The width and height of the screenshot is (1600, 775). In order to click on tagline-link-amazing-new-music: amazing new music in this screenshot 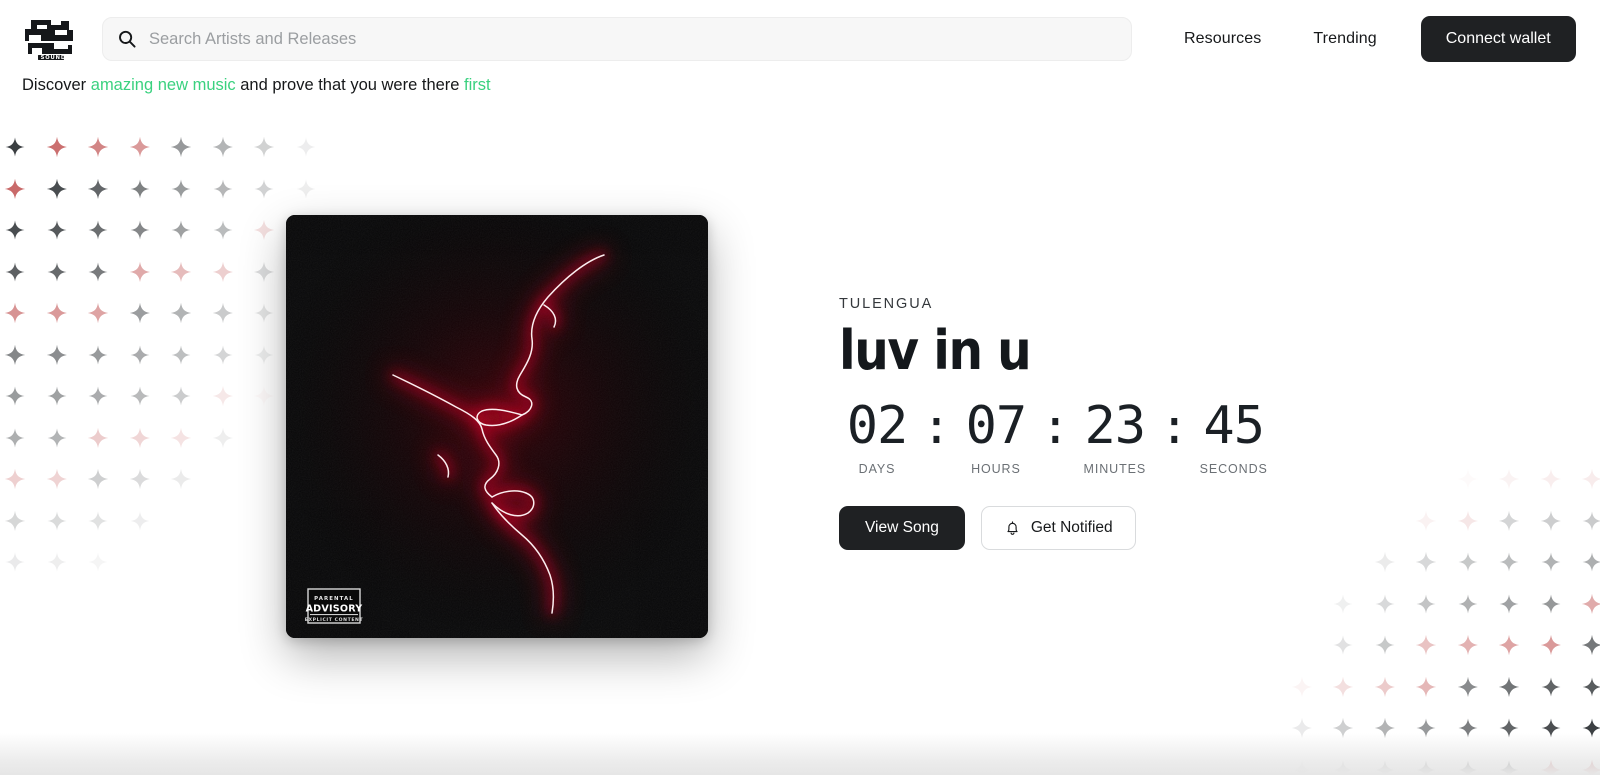, I will do `click(163, 85)`.